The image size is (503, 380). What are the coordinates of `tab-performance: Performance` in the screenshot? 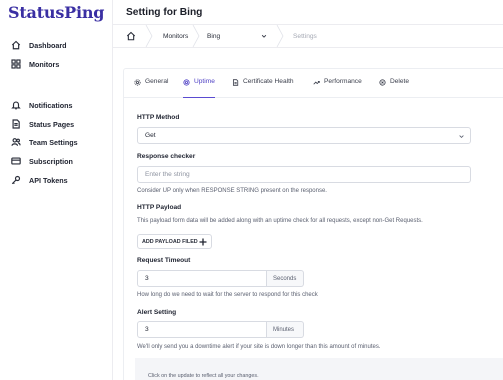 It's located at (337, 88).